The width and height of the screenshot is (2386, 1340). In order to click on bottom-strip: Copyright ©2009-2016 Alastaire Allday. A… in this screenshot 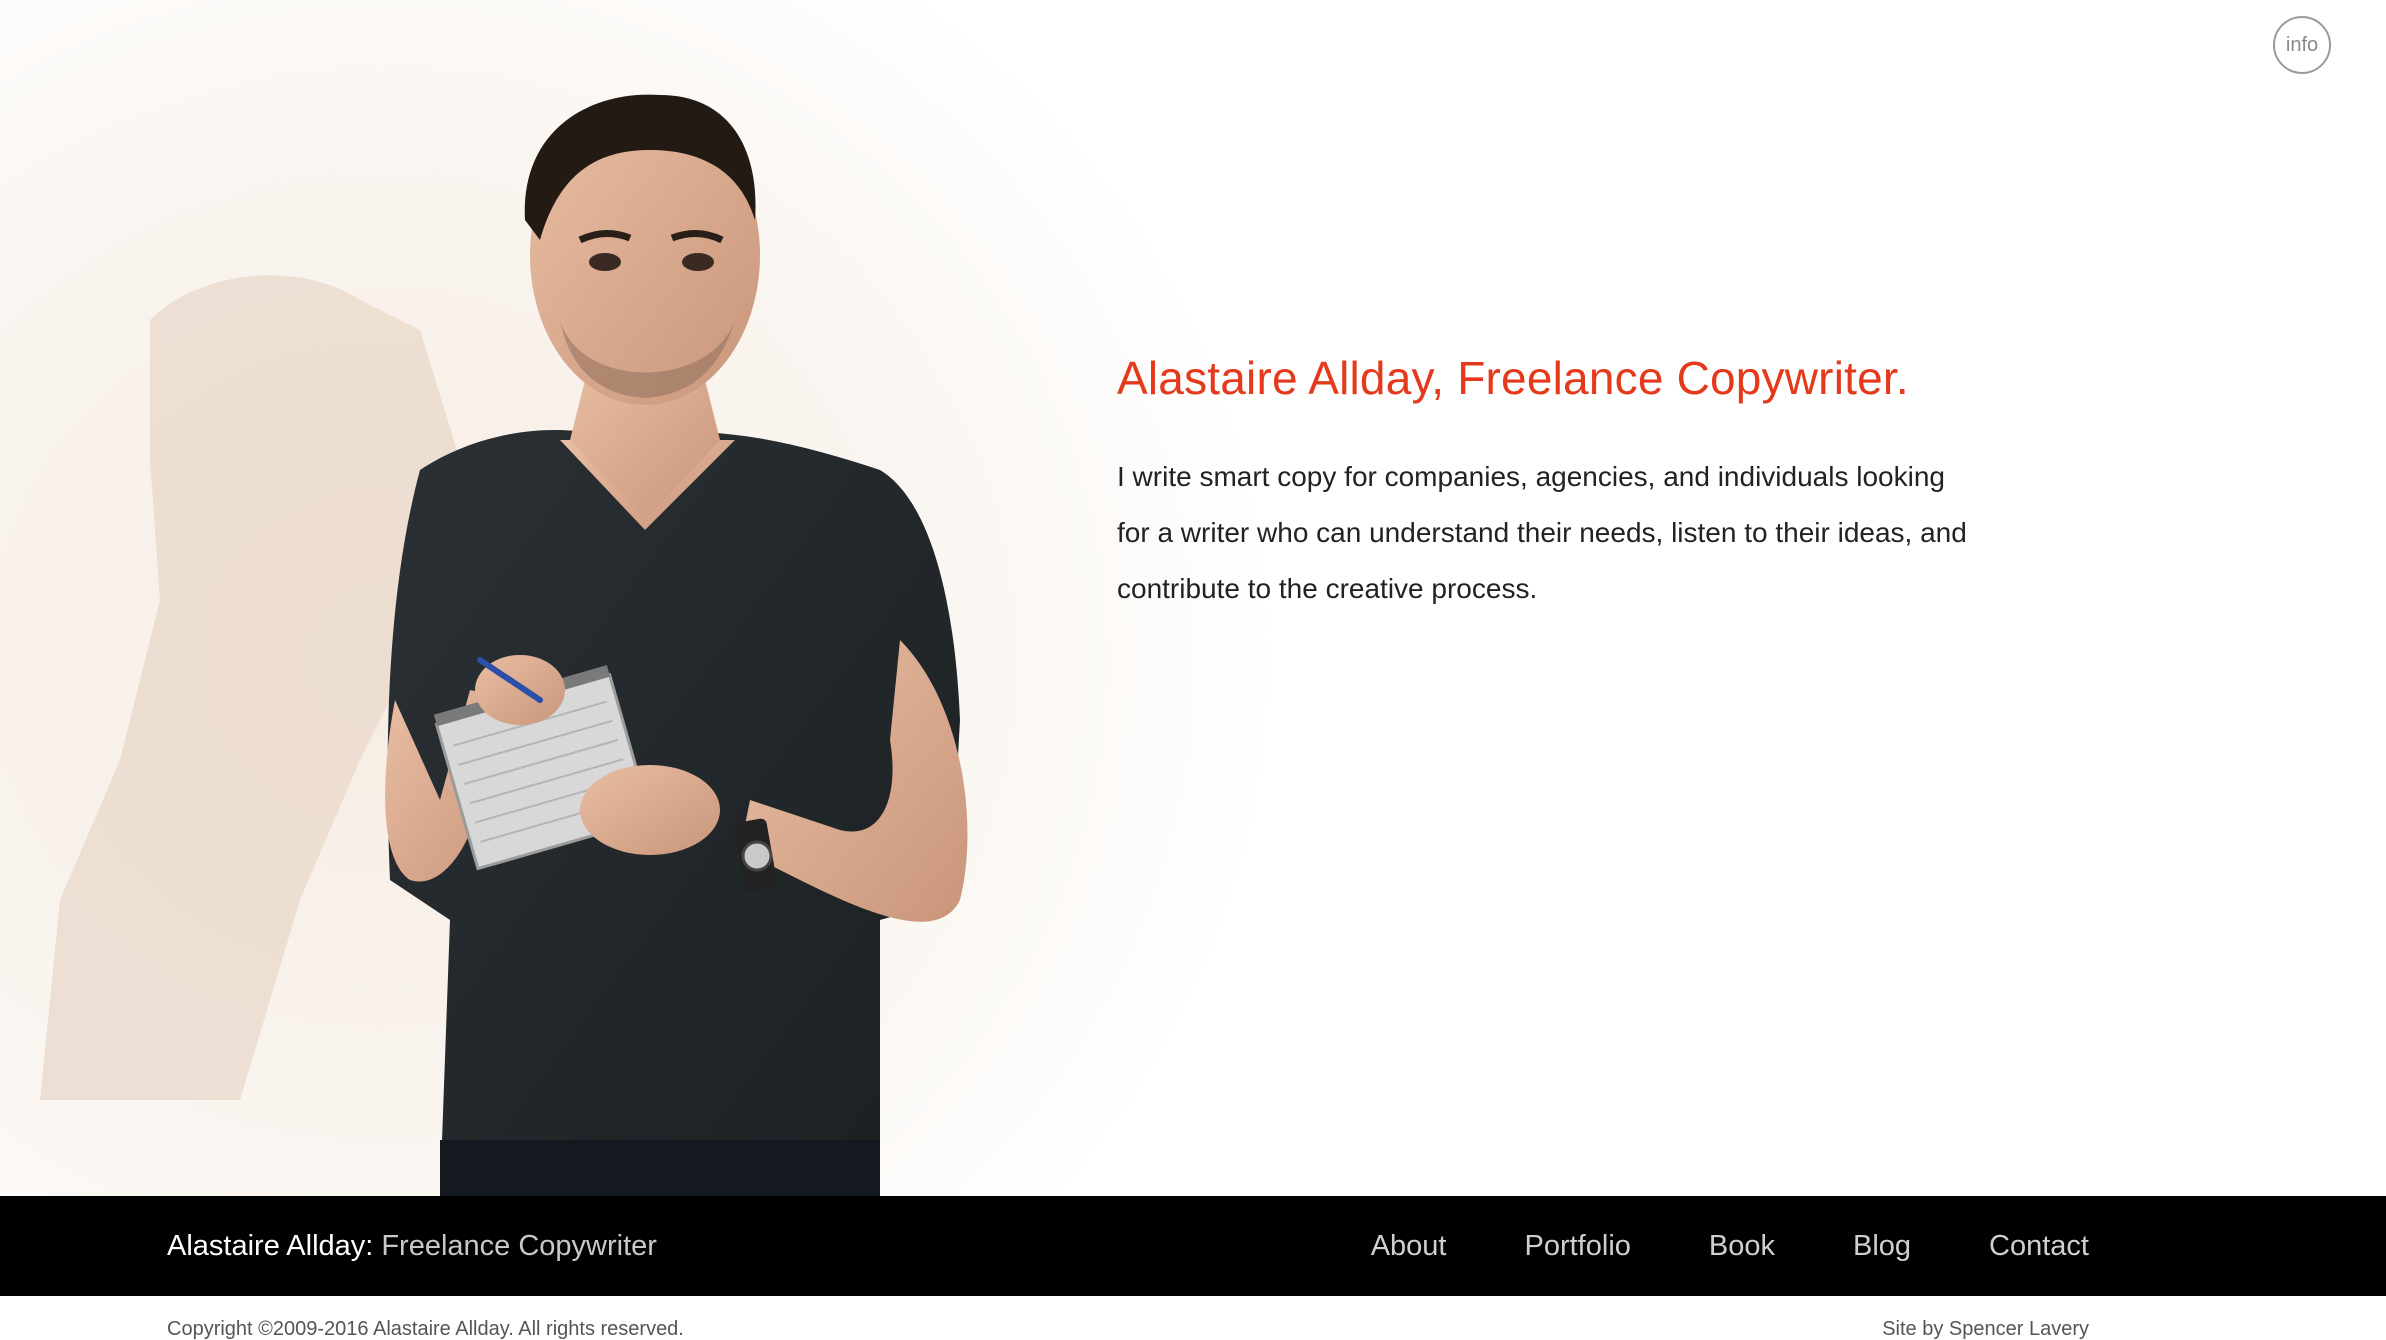, I will do `click(1193, 1318)`.